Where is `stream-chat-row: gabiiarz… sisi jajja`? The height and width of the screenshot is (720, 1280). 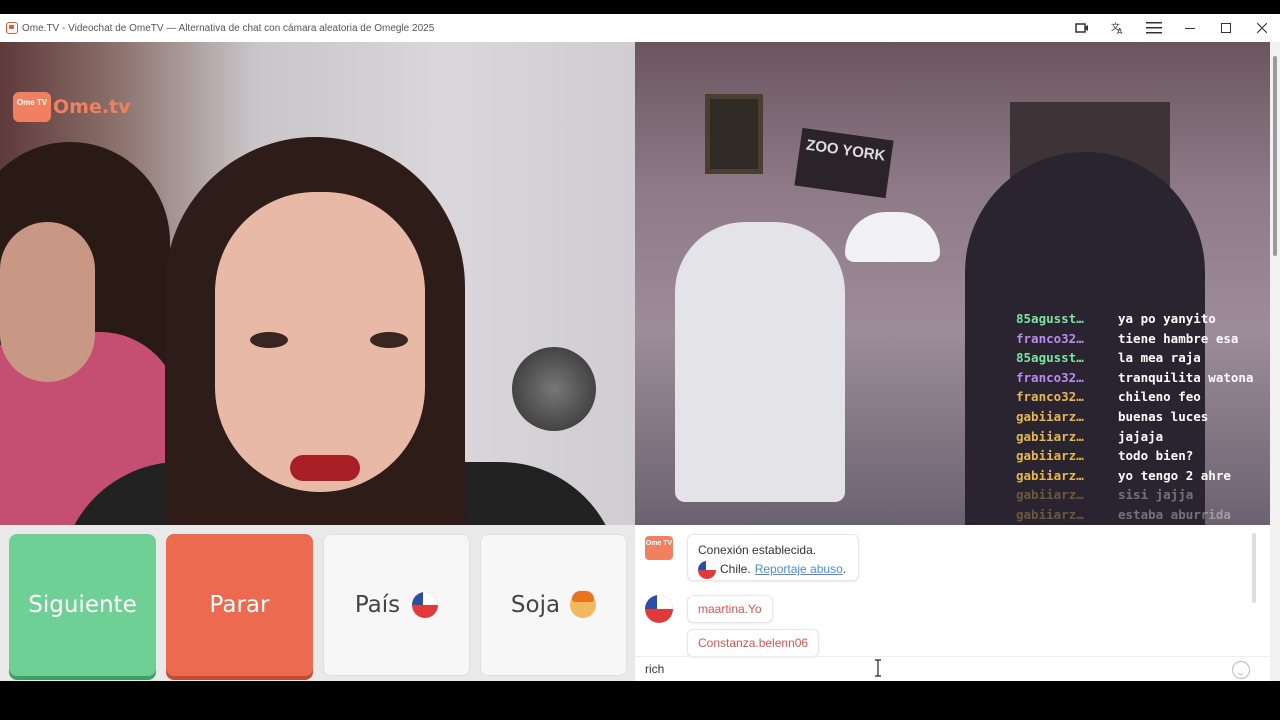 stream-chat-row: gabiiarz… sisi jajja is located at coordinates (1148, 494).